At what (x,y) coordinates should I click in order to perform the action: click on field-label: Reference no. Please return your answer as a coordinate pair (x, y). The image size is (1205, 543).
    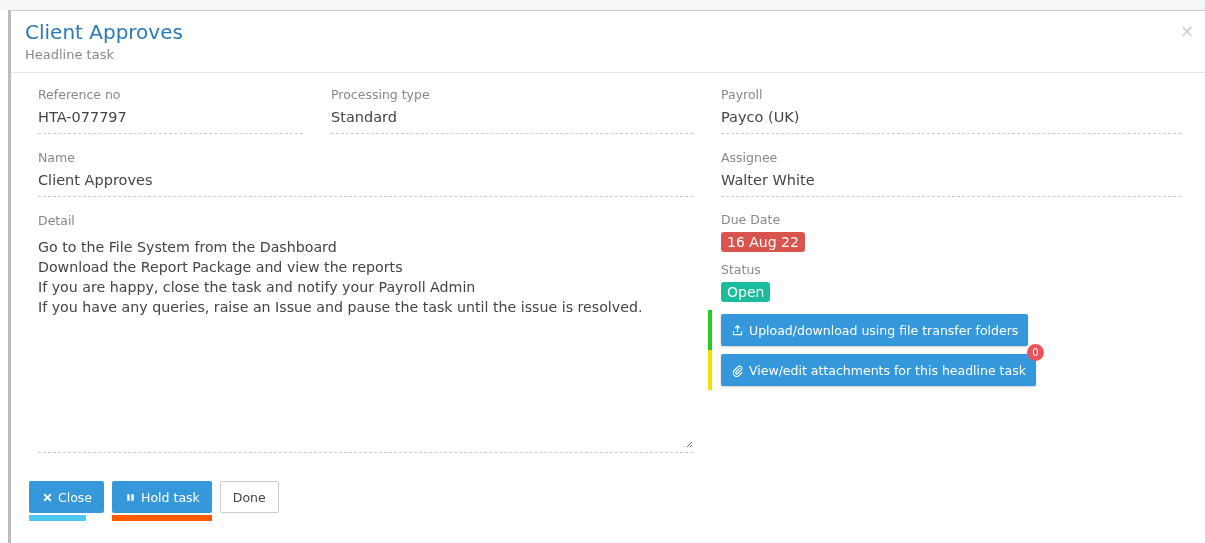
    Looking at the image, I should click on (80, 95).